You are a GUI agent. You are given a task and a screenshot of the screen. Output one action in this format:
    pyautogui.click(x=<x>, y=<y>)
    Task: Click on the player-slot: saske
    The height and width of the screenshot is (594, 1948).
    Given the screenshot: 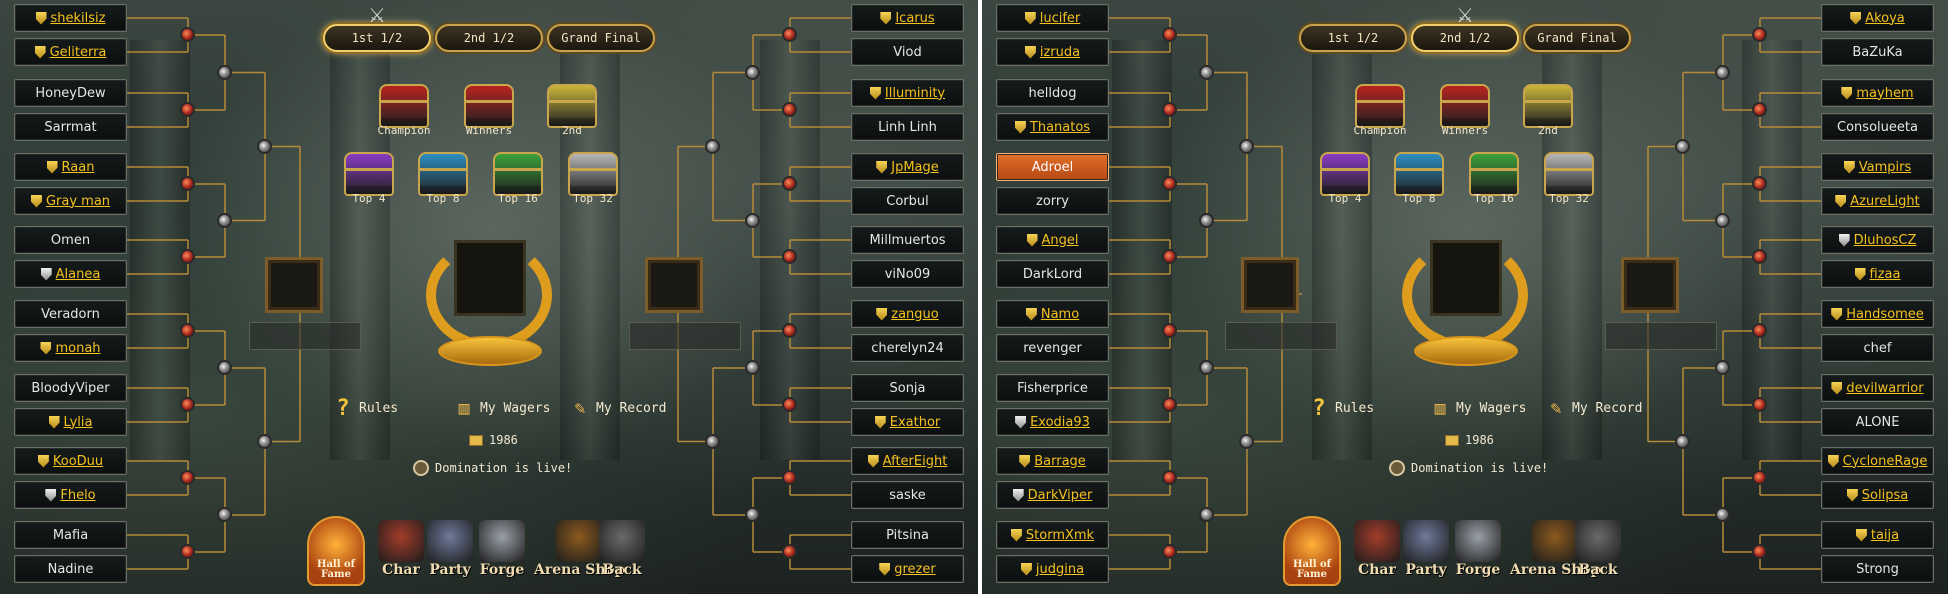 What is the action you would take?
    pyautogui.click(x=907, y=495)
    